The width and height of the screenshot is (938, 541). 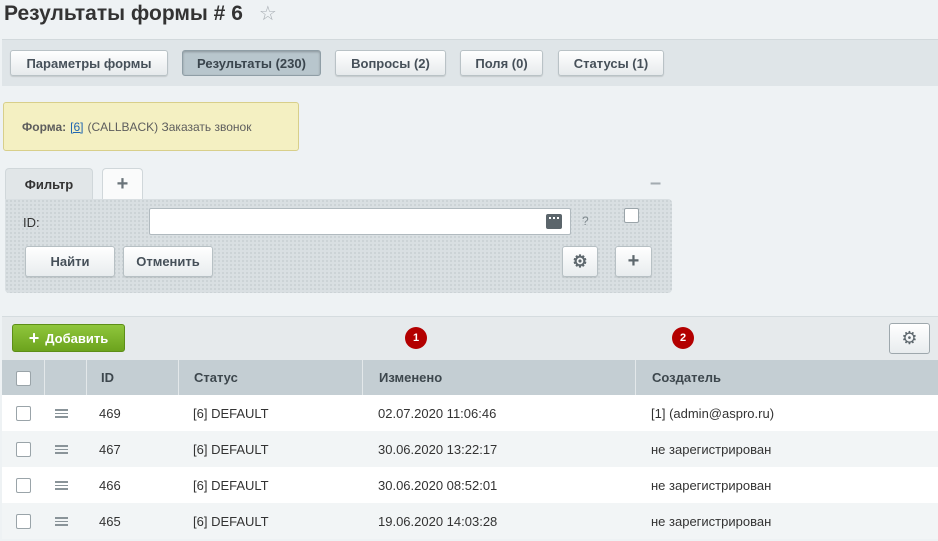 What do you see at coordinates (655, 183) in the screenshot?
I see `collapse-filter-icon: –` at bounding box center [655, 183].